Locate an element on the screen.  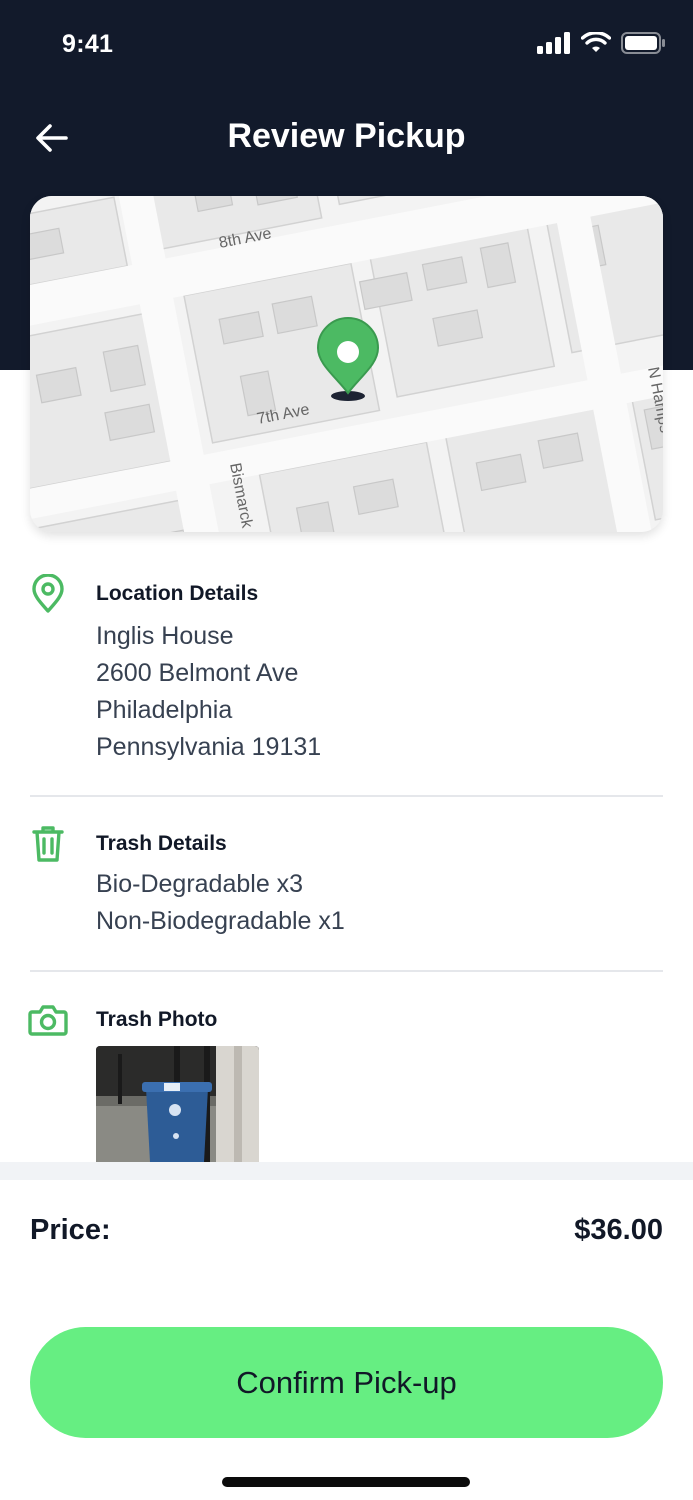
confirm-pickup-button: Confirm Pick-up is located at coordinates (346, 1382).